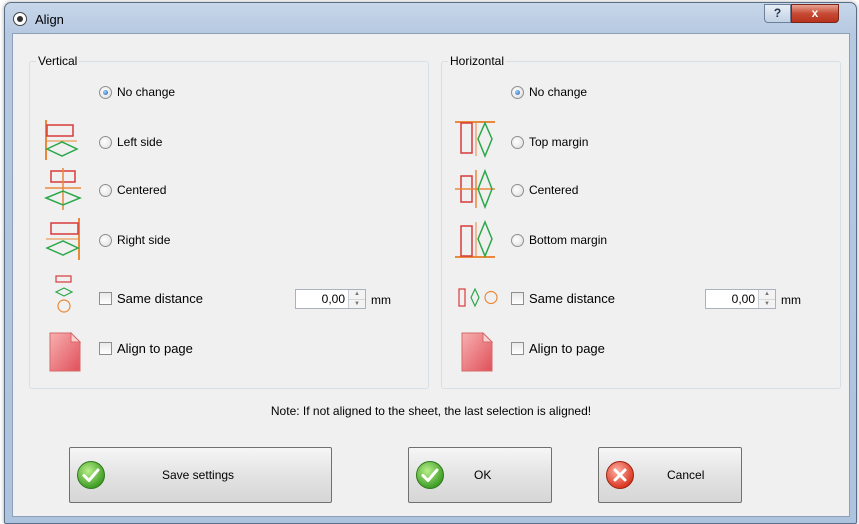 This screenshot has height=524, width=859. What do you see at coordinates (105, 92) in the screenshot?
I see `vertical-no-change-radio` at bounding box center [105, 92].